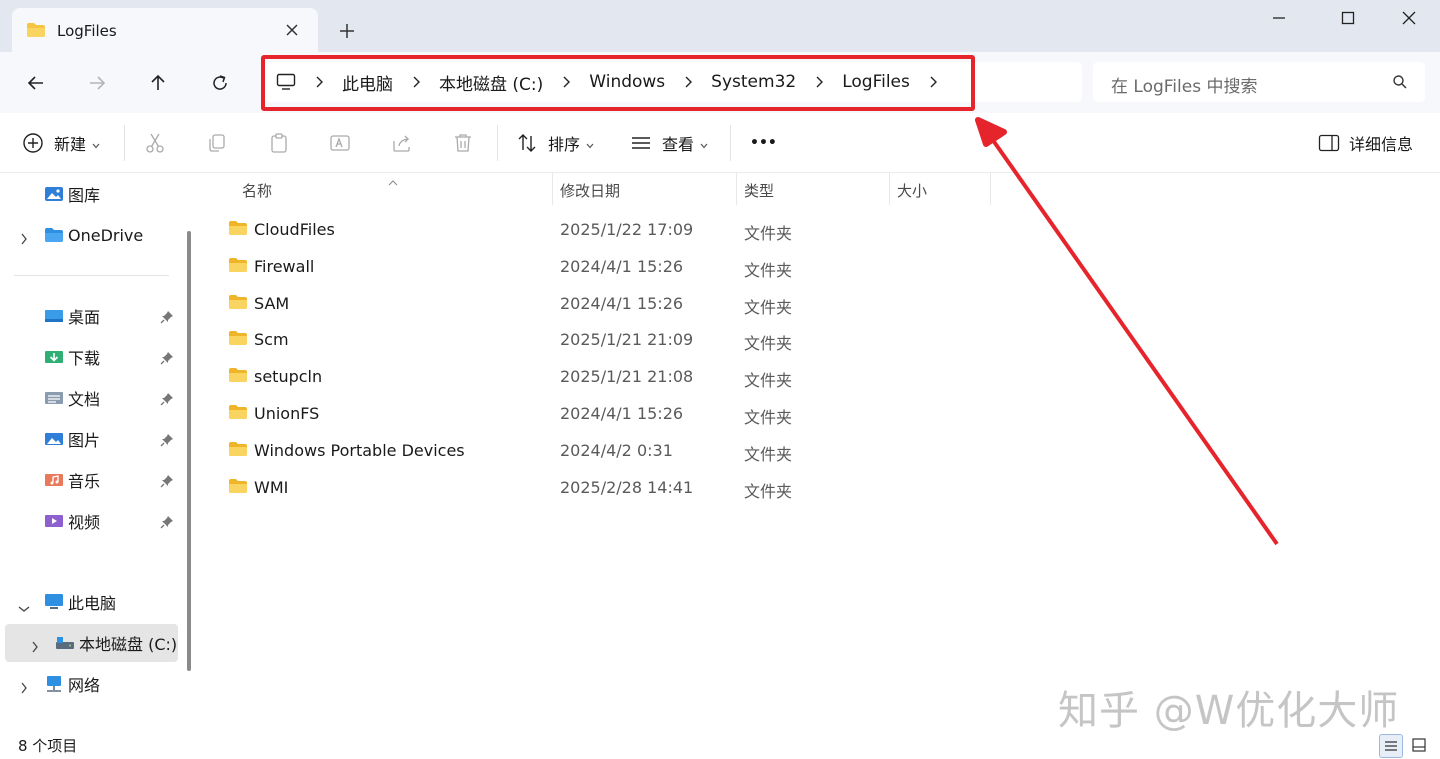 The image size is (1440, 759). Describe the element at coordinates (54, 398) in the screenshot. I see `document-icon` at that location.